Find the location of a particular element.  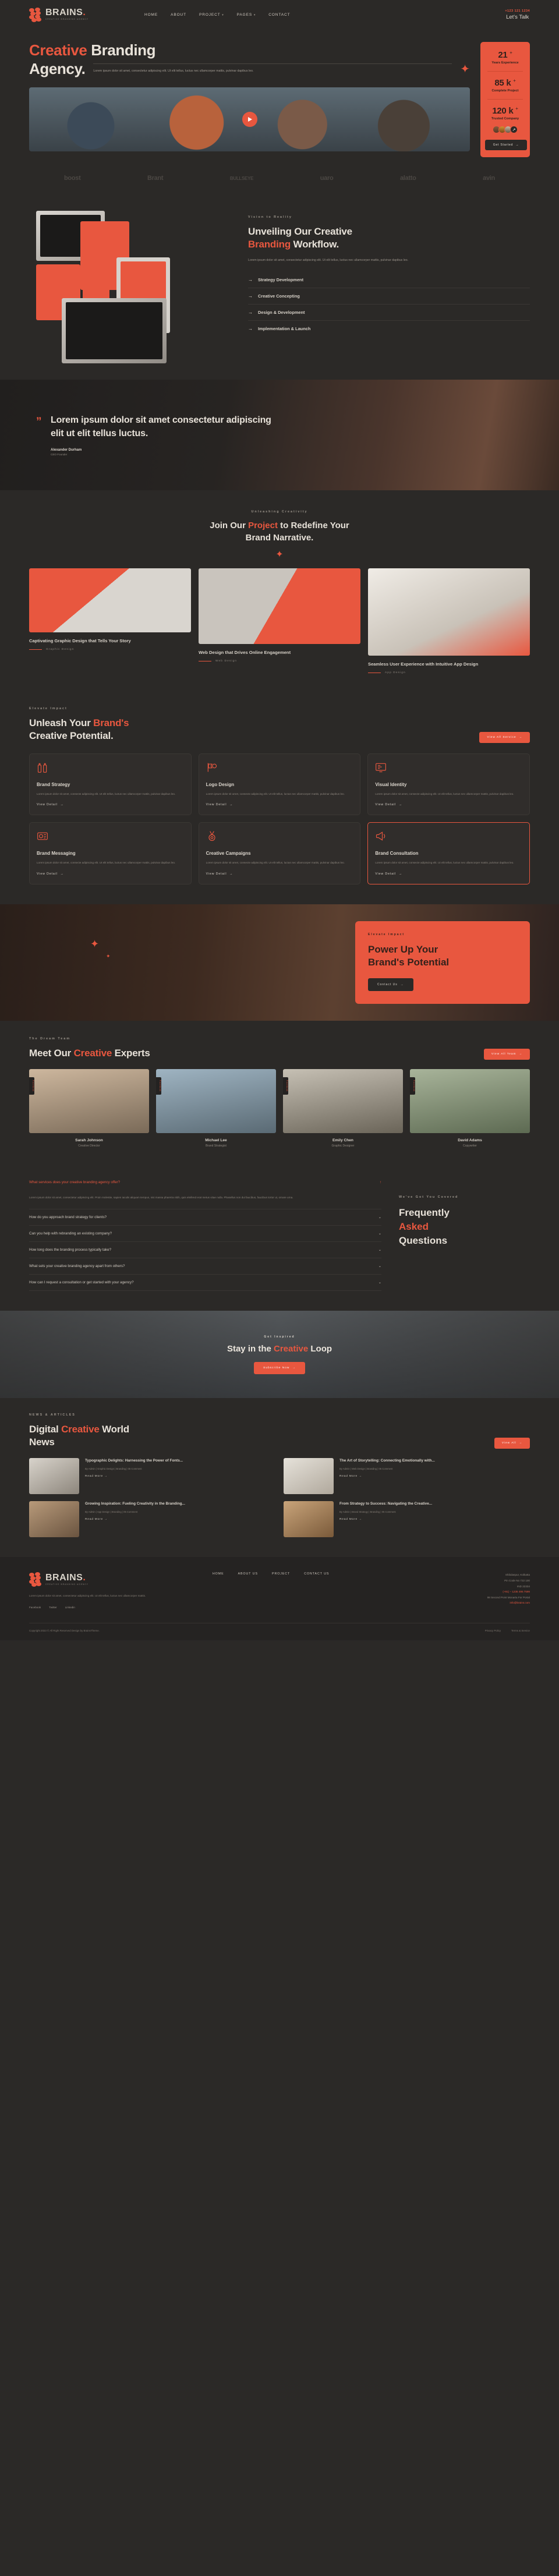

hero-video-thumbnail is located at coordinates (249, 119).